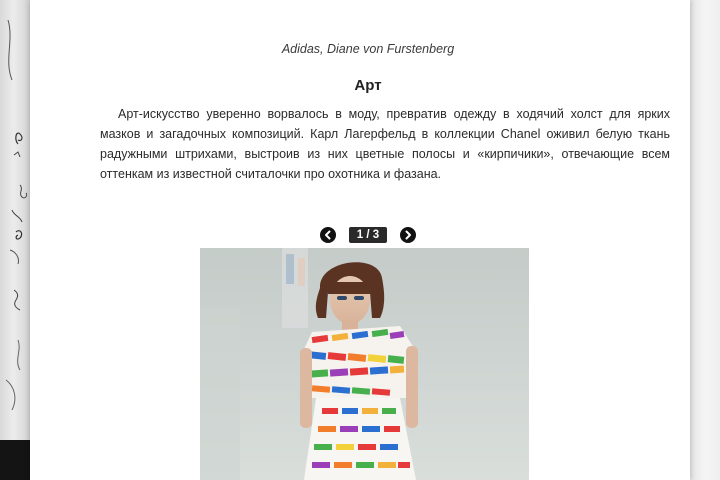 The width and height of the screenshot is (720, 480). I want to click on image-caption: Adidas, Diane von Furstenberg, so click(368, 49).